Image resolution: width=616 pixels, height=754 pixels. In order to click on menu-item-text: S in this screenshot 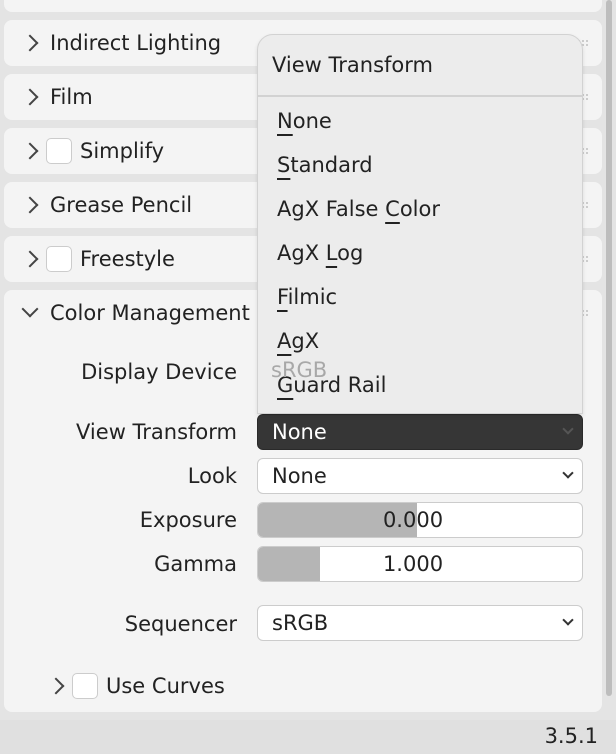, I will do `click(284, 165)`.